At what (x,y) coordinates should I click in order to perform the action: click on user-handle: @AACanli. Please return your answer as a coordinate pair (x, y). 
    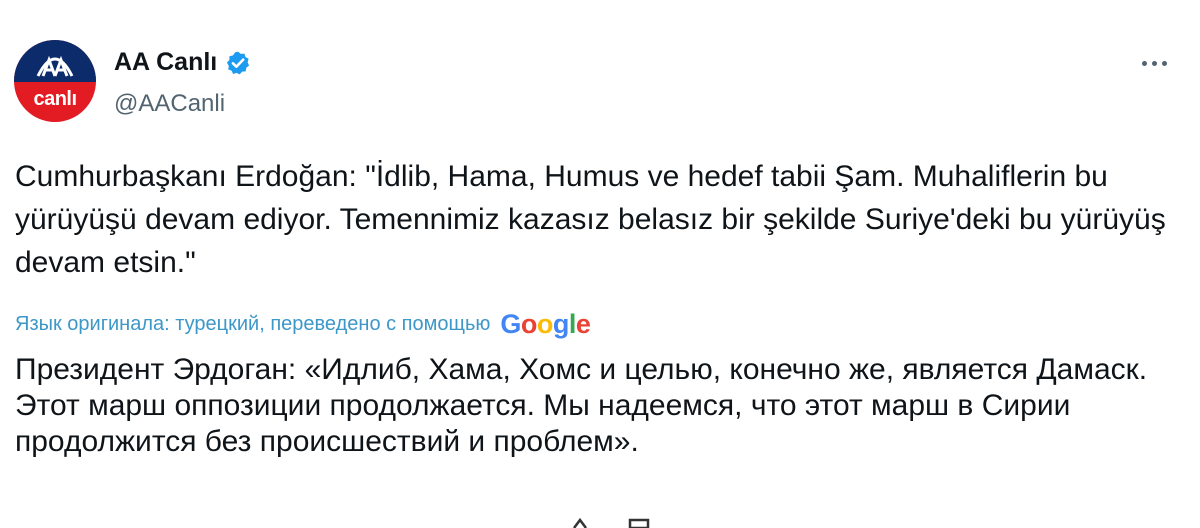
    Looking at the image, I should click on (169, 104).